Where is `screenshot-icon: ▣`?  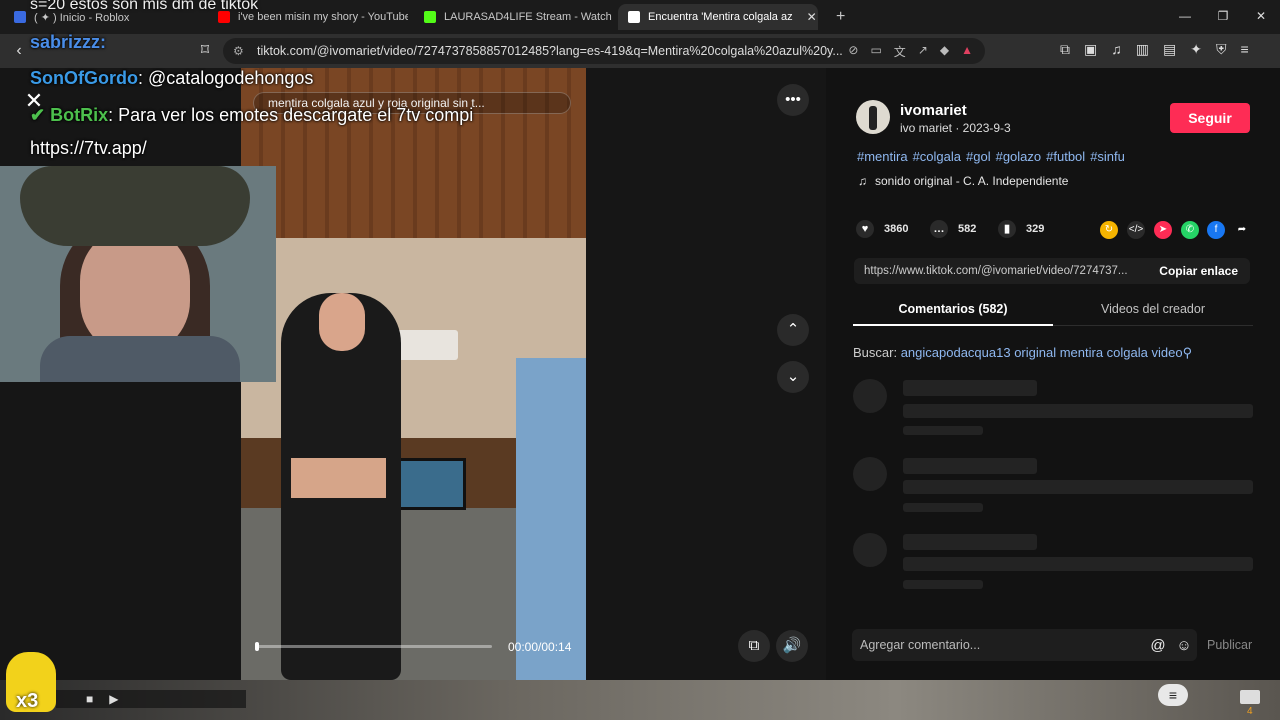 screenshot-icon: ▣ is located at coordinates (1090, 49).